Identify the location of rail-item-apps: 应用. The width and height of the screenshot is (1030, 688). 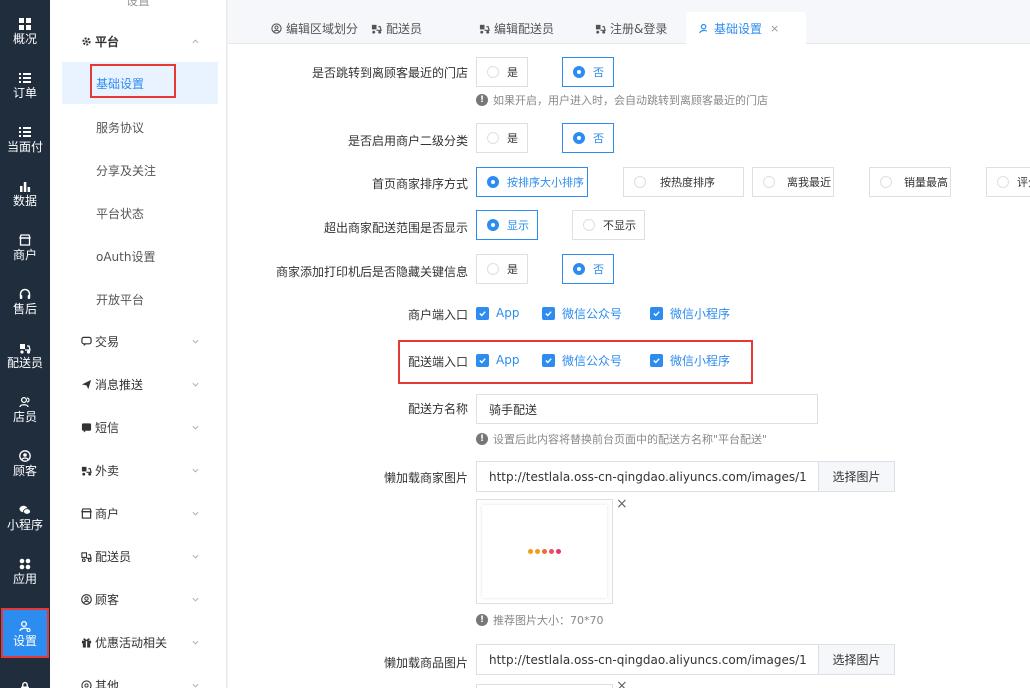
(25, 571).